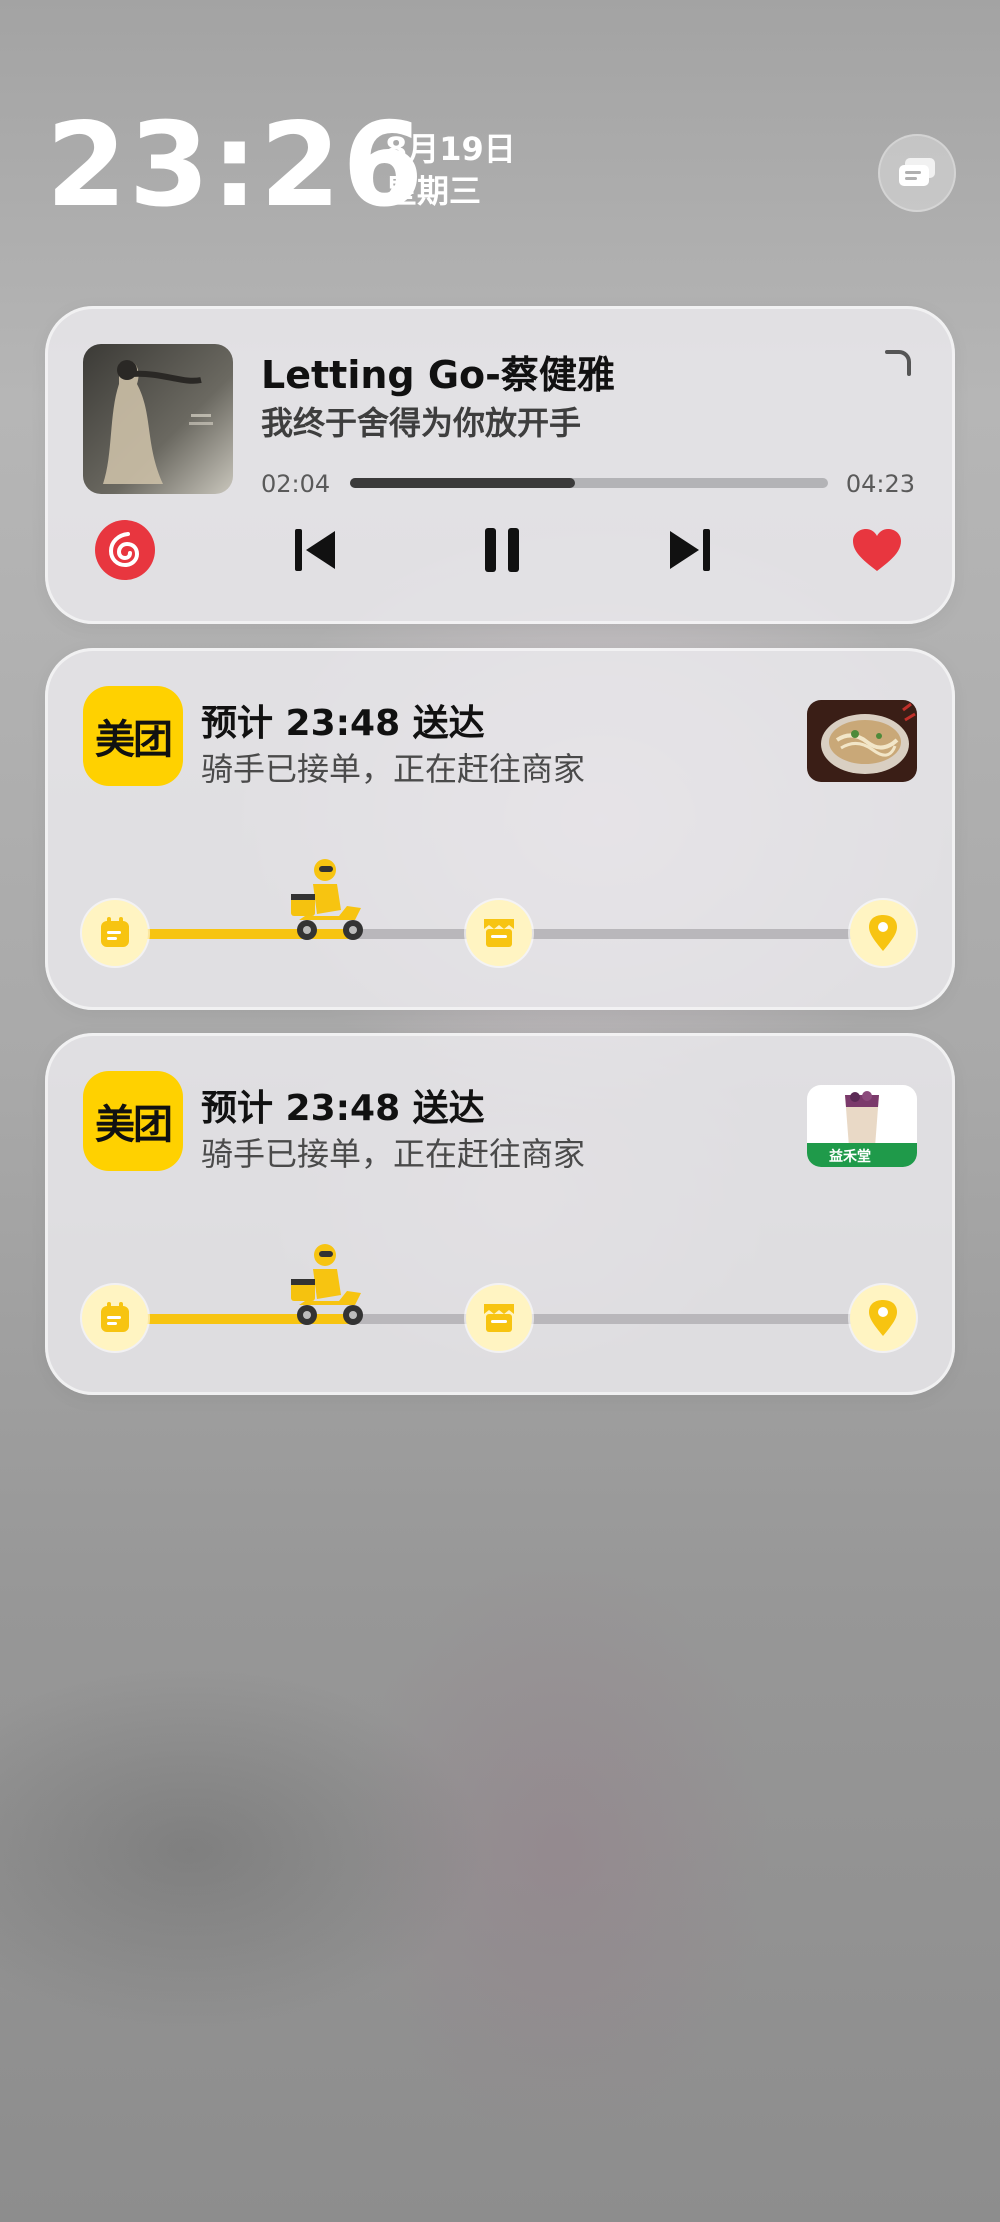 This screenshot has width=1000, height=2222. I want to click on previous-button, so click(315, 550).